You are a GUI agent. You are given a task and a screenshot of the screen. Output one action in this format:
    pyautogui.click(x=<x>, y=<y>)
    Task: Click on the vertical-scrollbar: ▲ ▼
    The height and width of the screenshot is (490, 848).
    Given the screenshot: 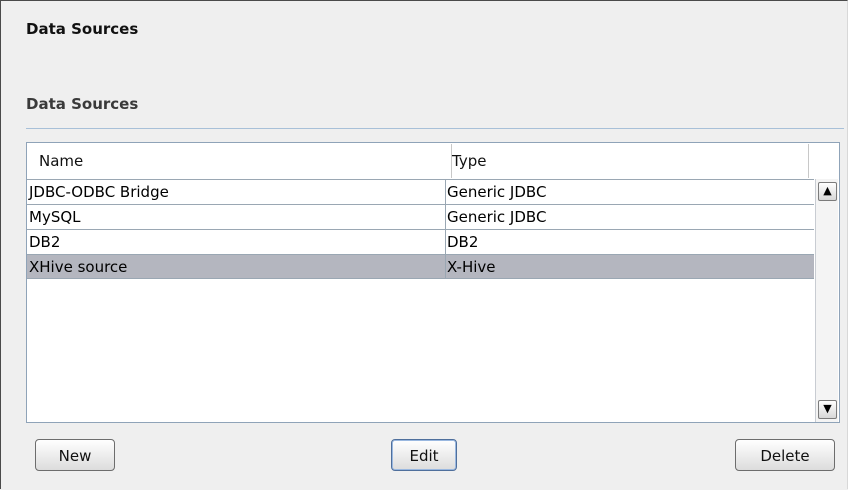 What is the action you would take?
    pyautogui.click(x=826, y=300)
    